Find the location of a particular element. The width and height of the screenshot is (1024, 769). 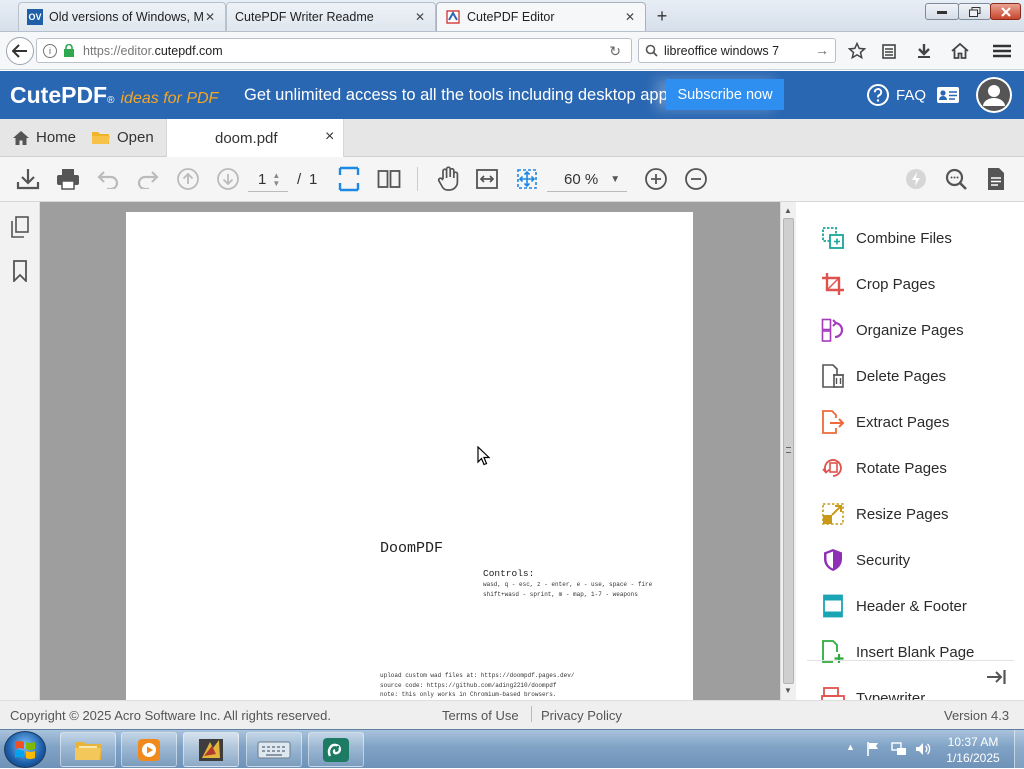

previous-page-icon is located at coordinates (188, 179).